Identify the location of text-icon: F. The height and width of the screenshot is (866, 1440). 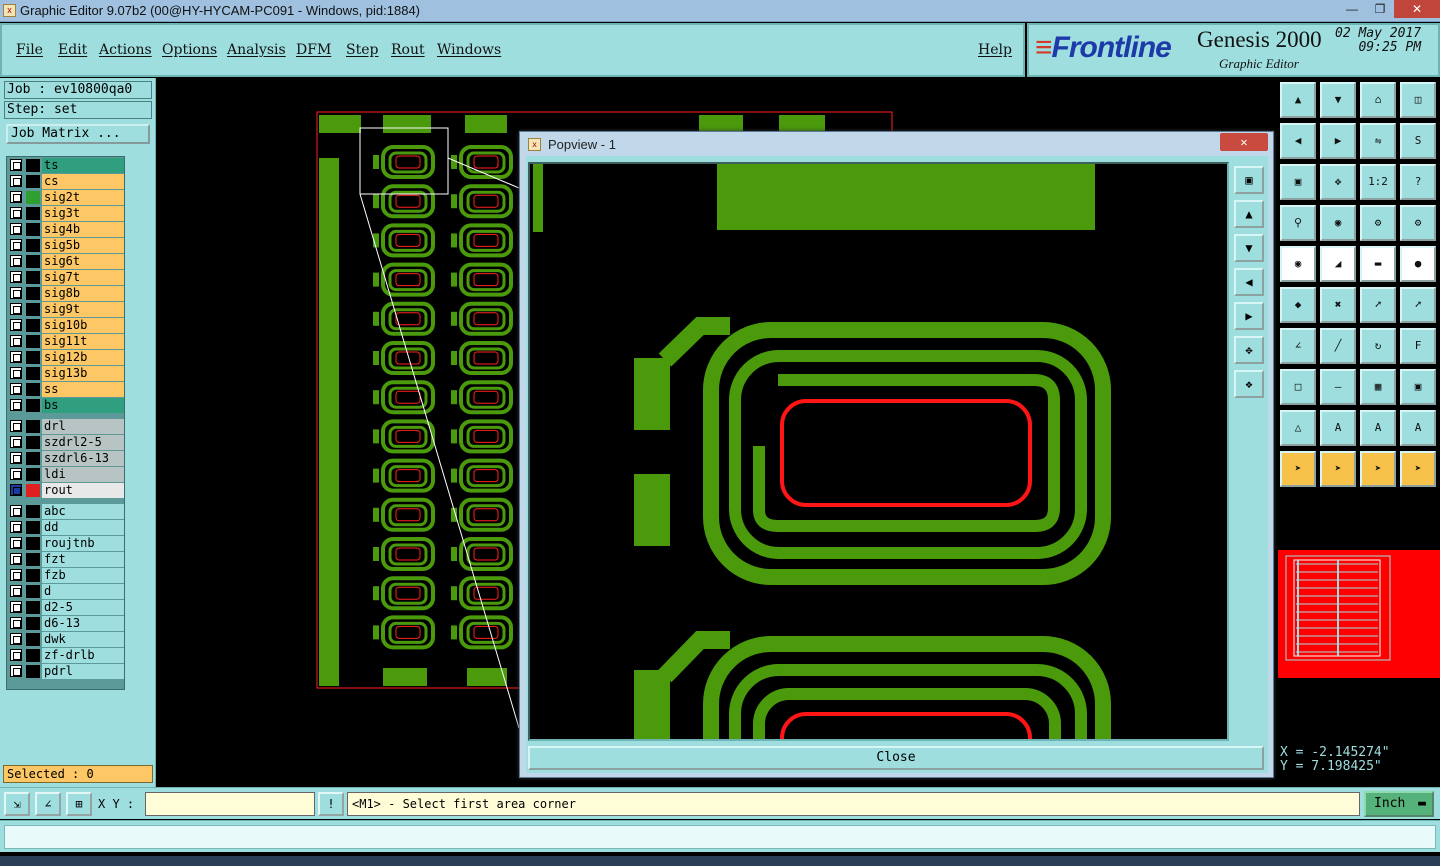
(1418, 346).